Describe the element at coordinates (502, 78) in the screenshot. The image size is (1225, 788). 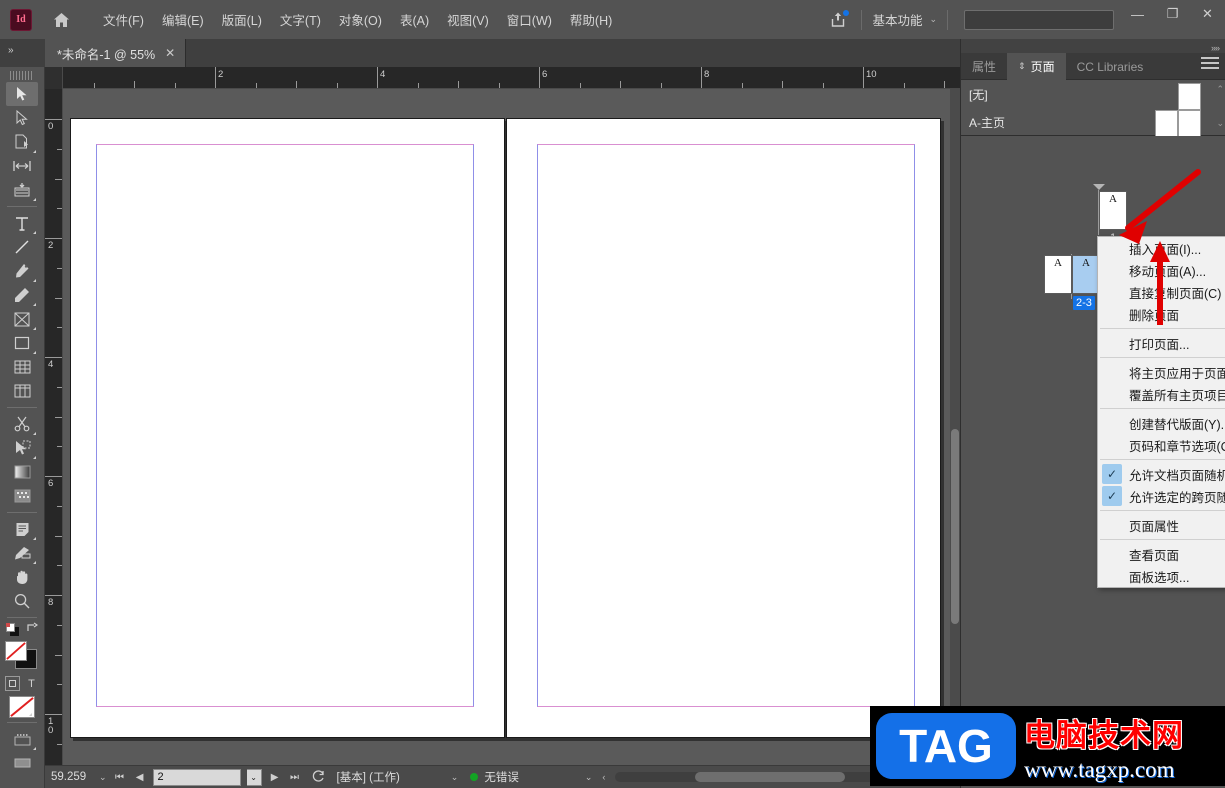
I see `horizontal-ruler: 0246810` at that location.